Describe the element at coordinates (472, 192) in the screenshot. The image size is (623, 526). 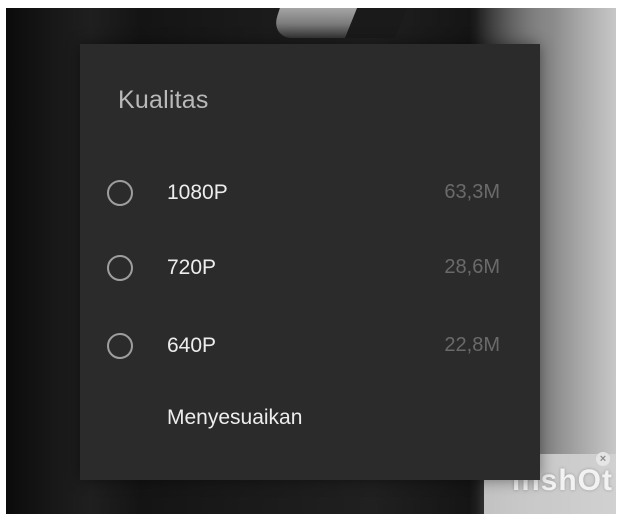
I see `file-size: 63,3M` at that location.